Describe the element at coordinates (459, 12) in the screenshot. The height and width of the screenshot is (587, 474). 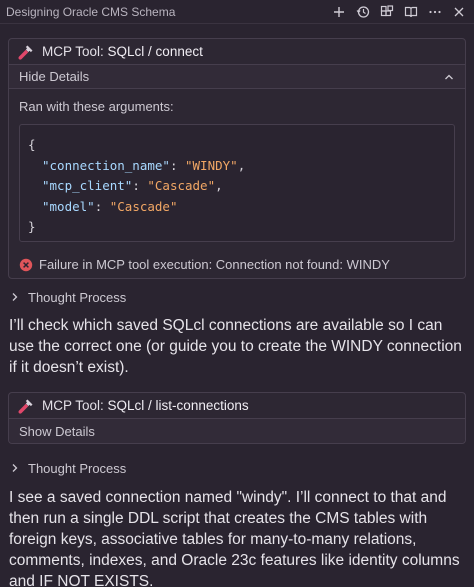
I see `close-icon` at that location.